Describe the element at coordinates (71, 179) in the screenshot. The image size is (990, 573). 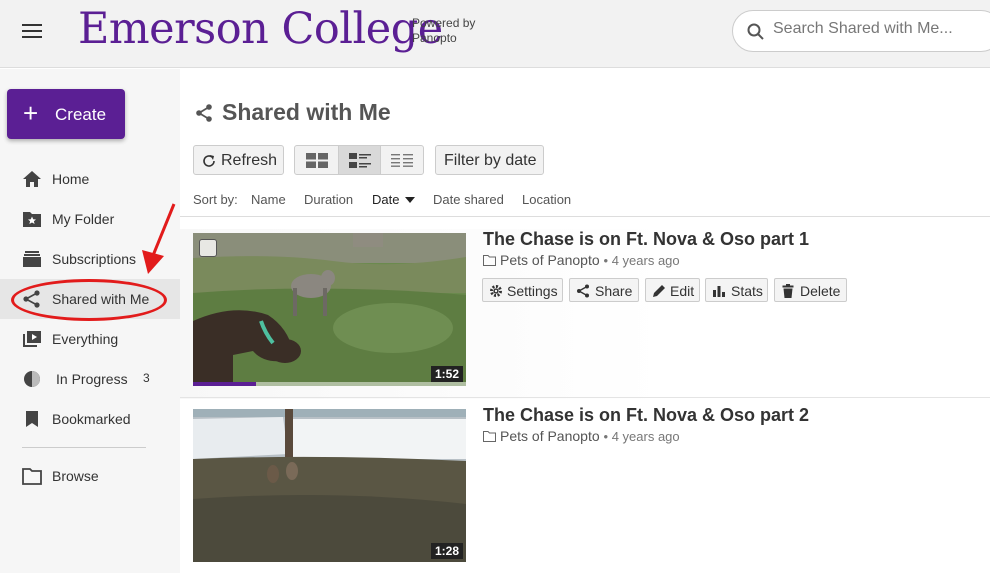
I see `sidebar-item-label: Home` at that location.